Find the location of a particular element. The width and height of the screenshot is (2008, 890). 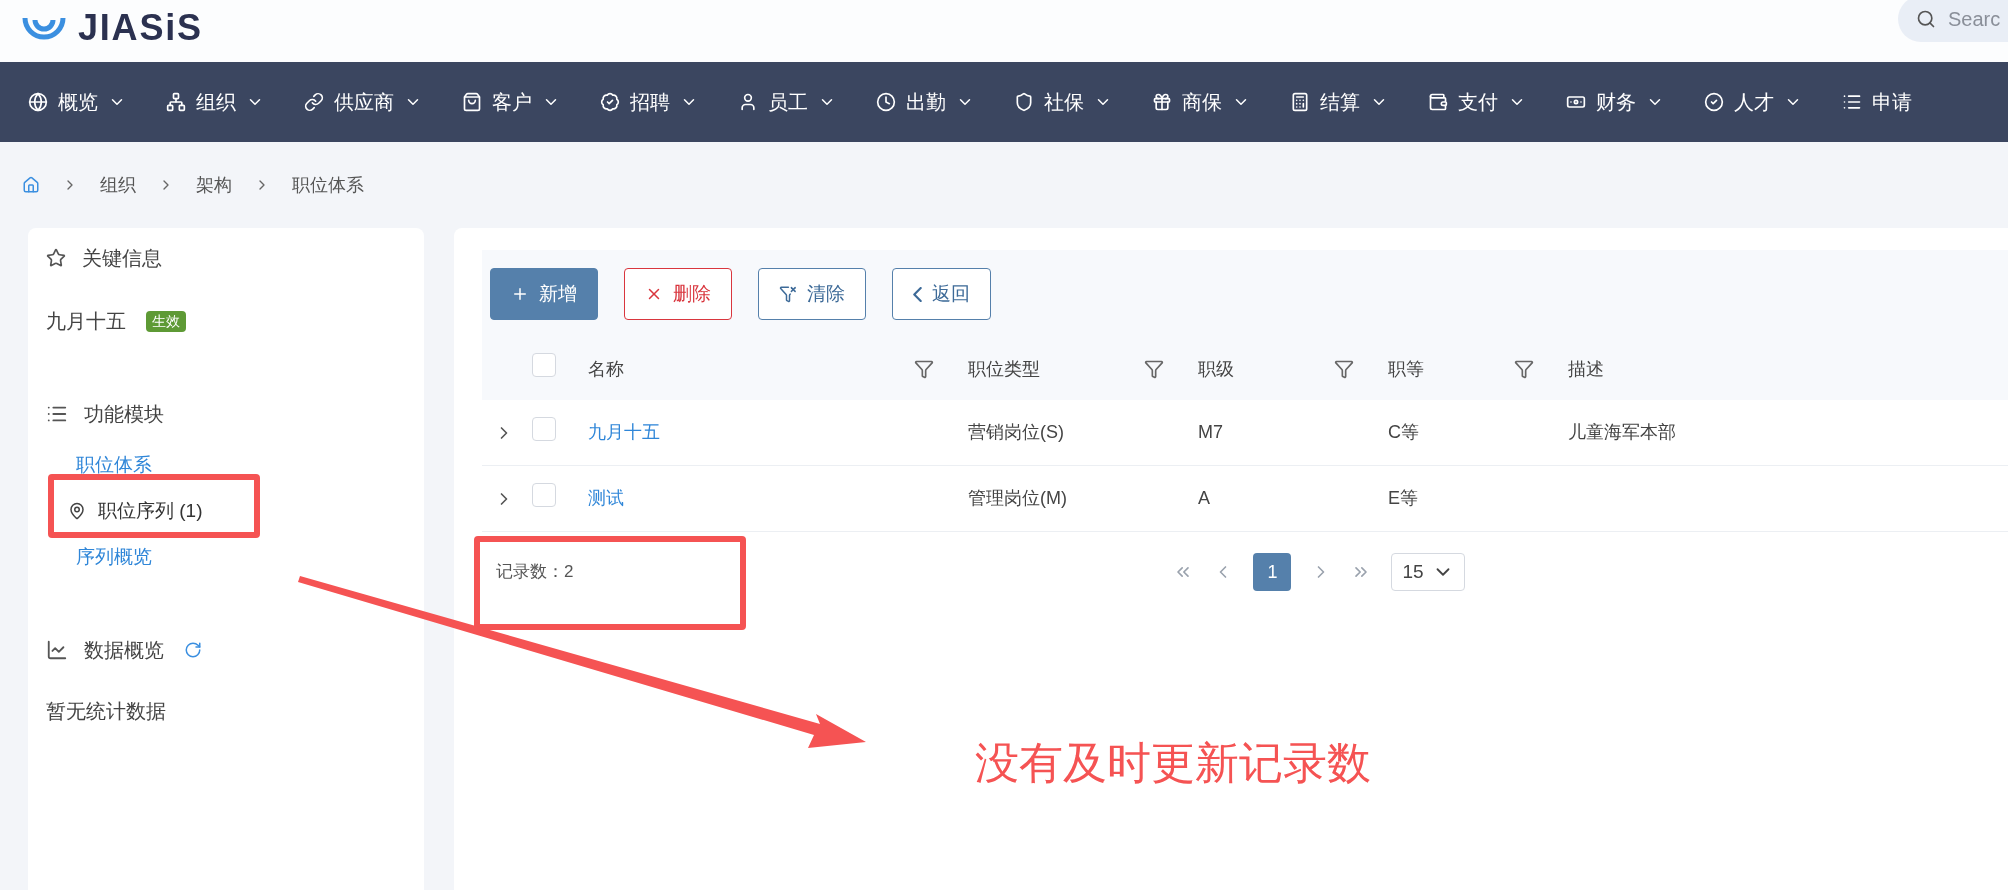

nav-menu-item: 员工 is located at coordinates (787, 102).